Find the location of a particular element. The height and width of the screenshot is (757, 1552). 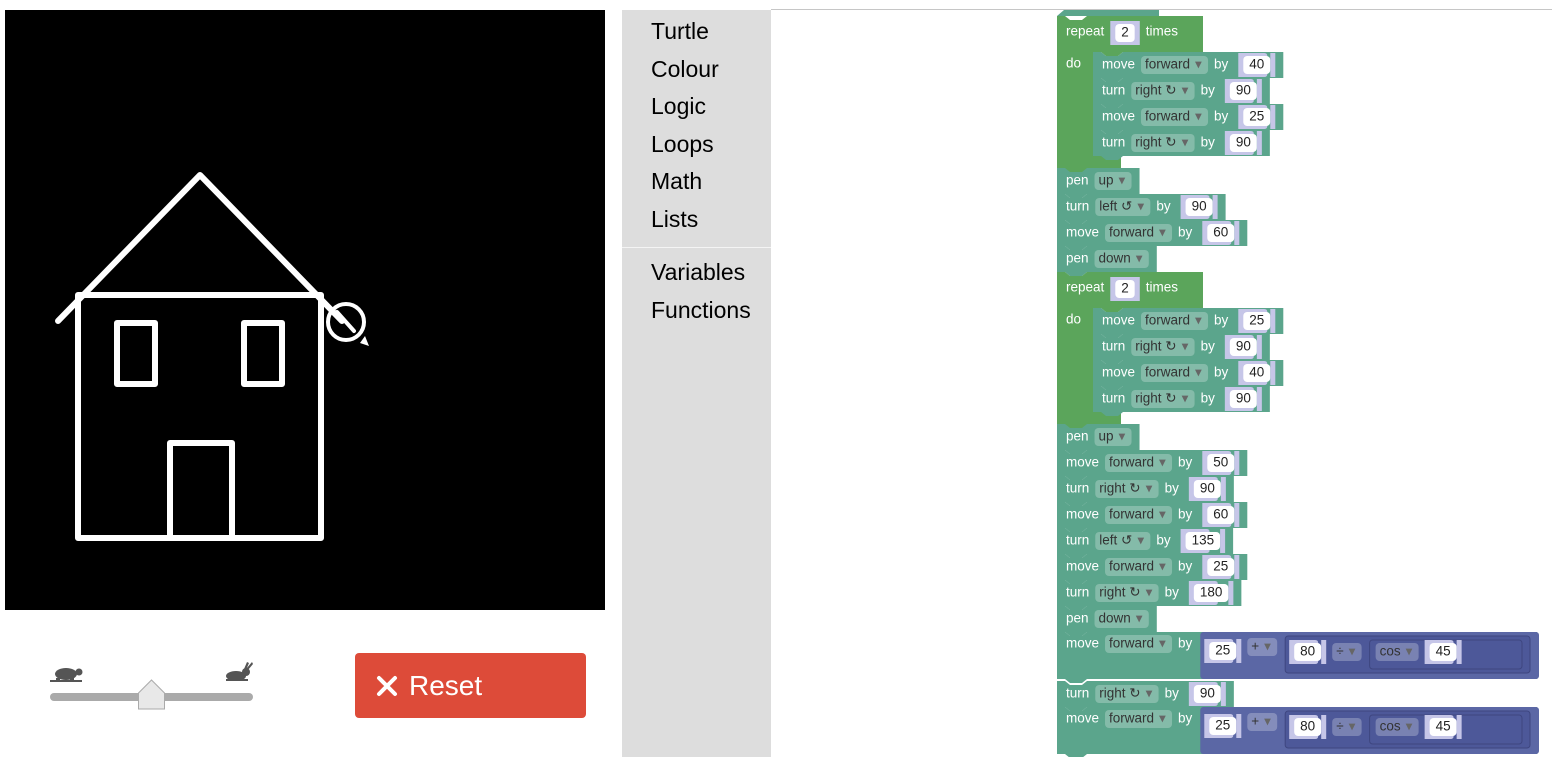

number-value: 80 is located at coordinates (1307, 651).